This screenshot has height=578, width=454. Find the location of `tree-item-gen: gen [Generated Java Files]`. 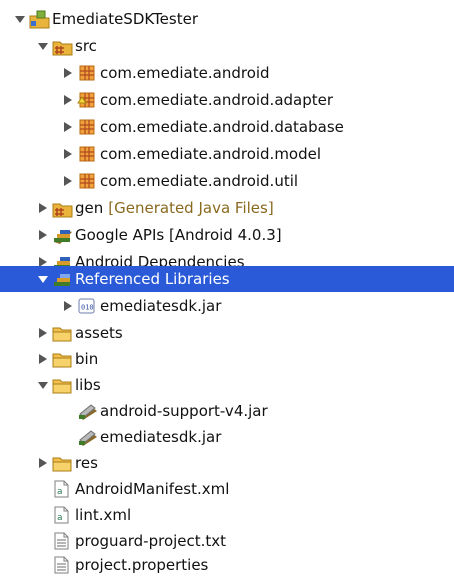

tree-item-gen: gen [Generated Java Files] is located at coordinates (227, 208).